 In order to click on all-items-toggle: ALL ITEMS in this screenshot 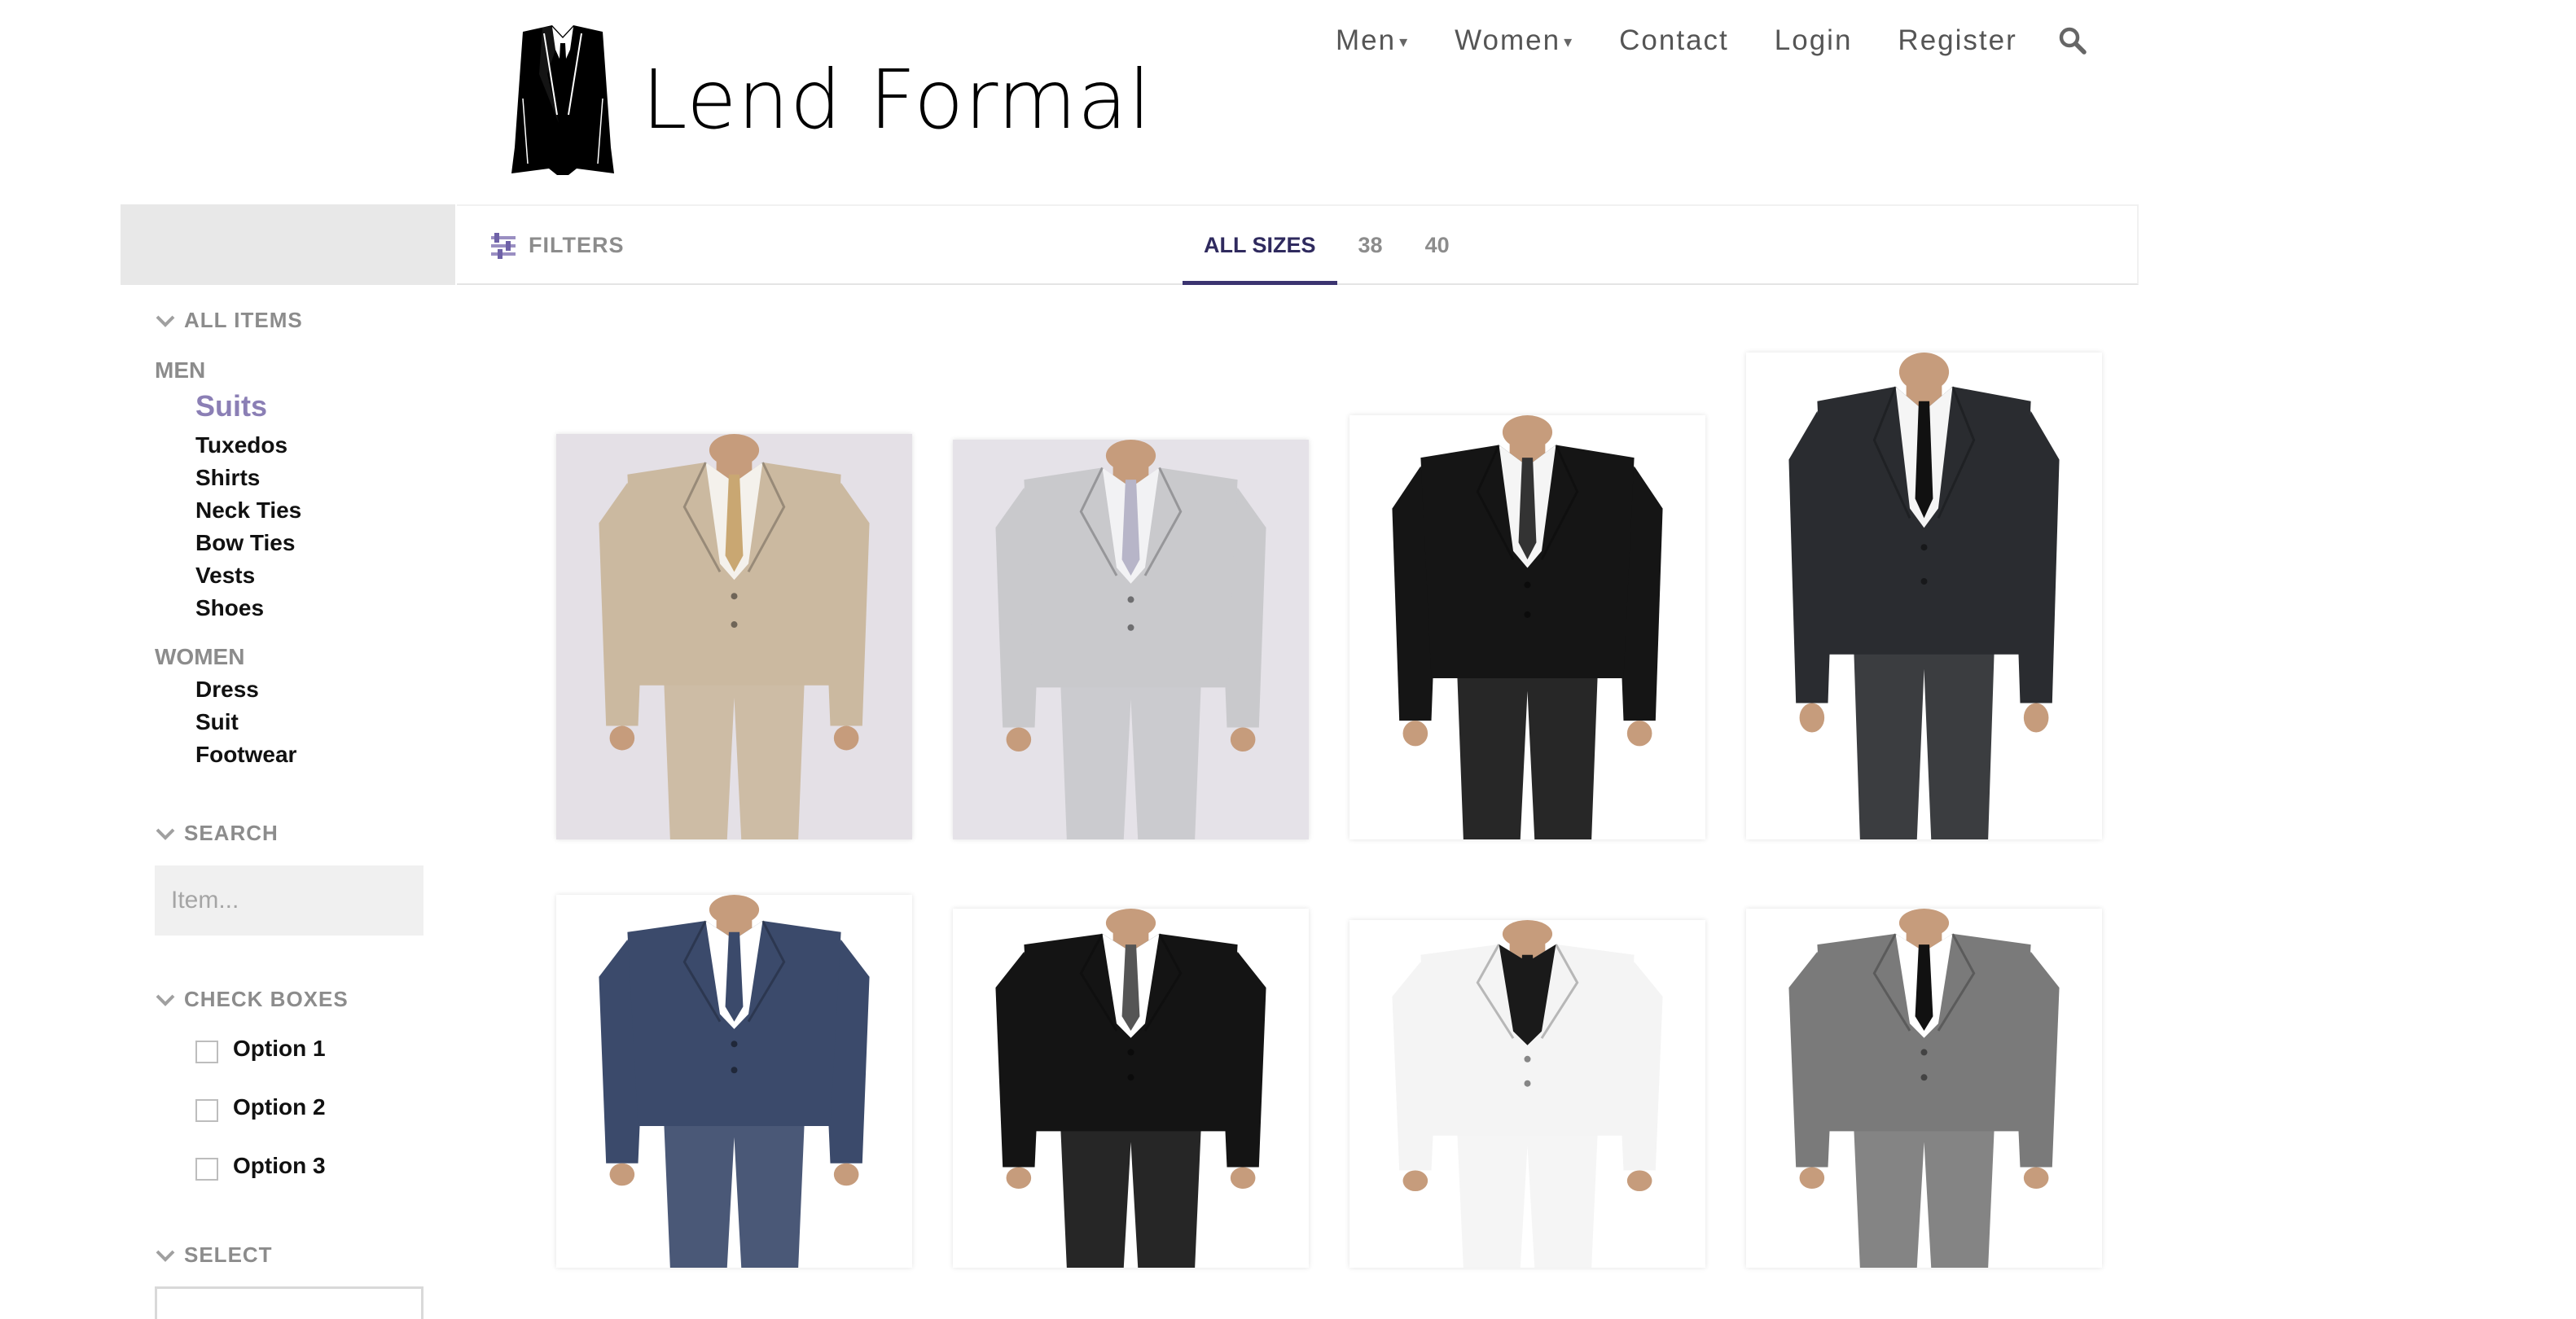, I will do `click(229, 320)`.